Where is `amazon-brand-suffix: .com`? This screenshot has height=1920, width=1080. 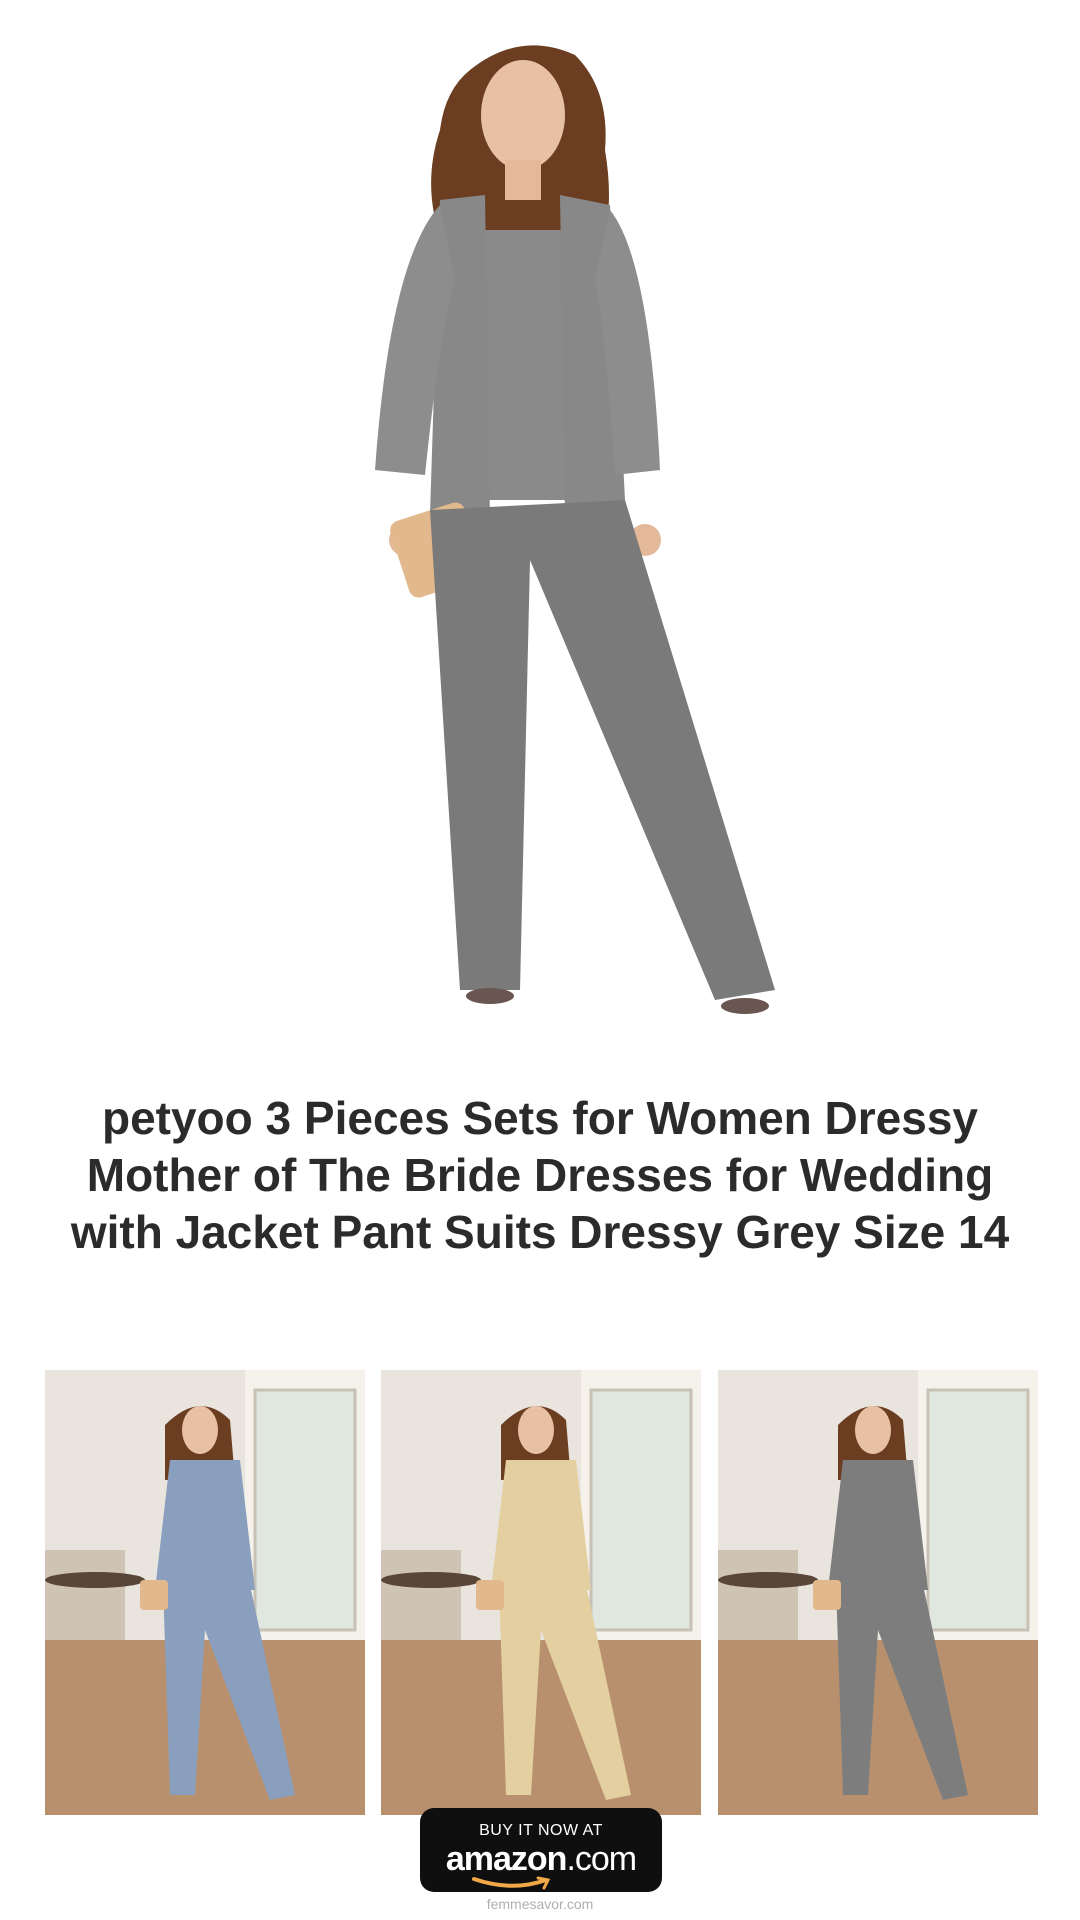 amazon-brand-suffix: .com is located at coordinates (601, 1859).